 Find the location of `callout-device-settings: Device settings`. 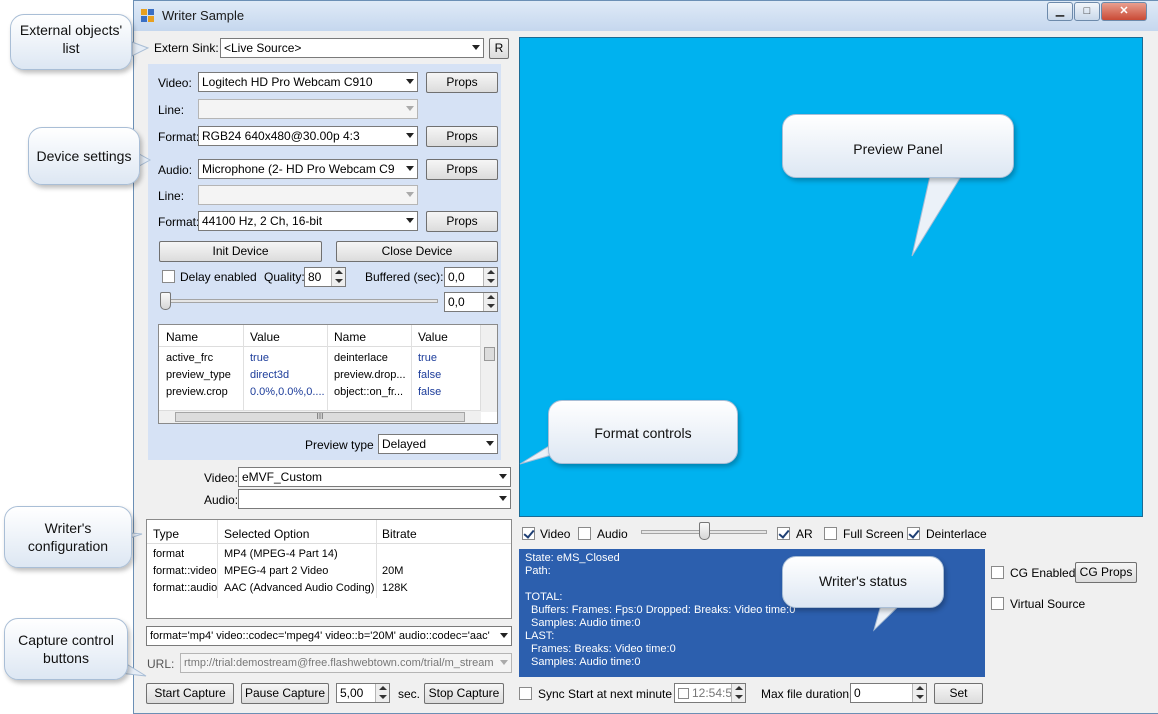

callout-device-settings: Device settings is located at coordinates (84, 156).